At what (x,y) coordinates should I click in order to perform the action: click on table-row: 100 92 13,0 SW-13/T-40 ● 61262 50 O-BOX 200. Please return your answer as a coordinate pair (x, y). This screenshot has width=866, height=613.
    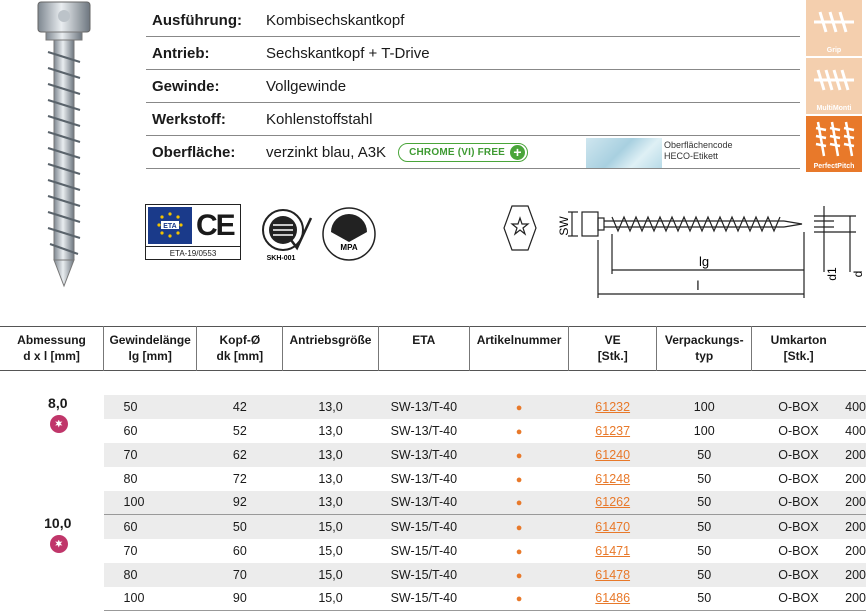
    Looking at the image, I should click on (433, 502).